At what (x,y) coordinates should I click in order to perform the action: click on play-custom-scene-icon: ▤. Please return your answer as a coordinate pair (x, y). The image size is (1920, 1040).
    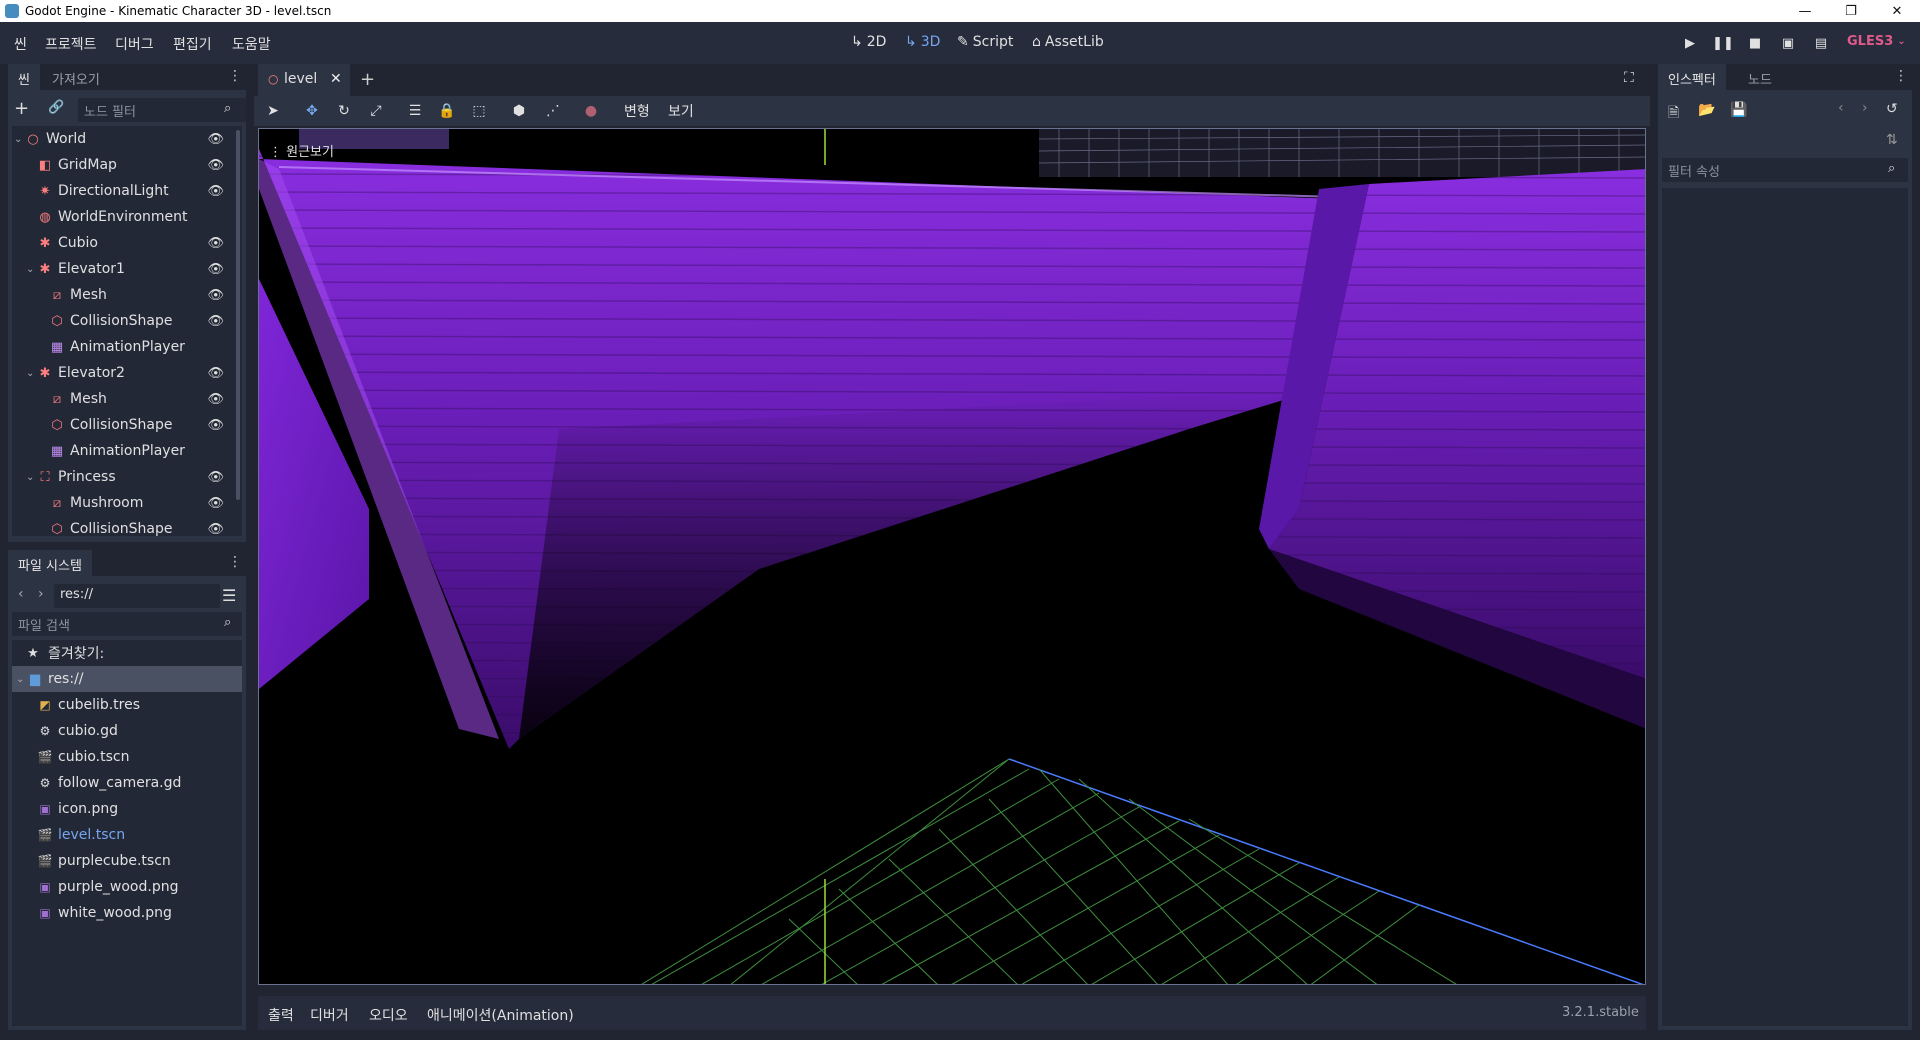
    Looking at the image, I should click on (1821, 43).